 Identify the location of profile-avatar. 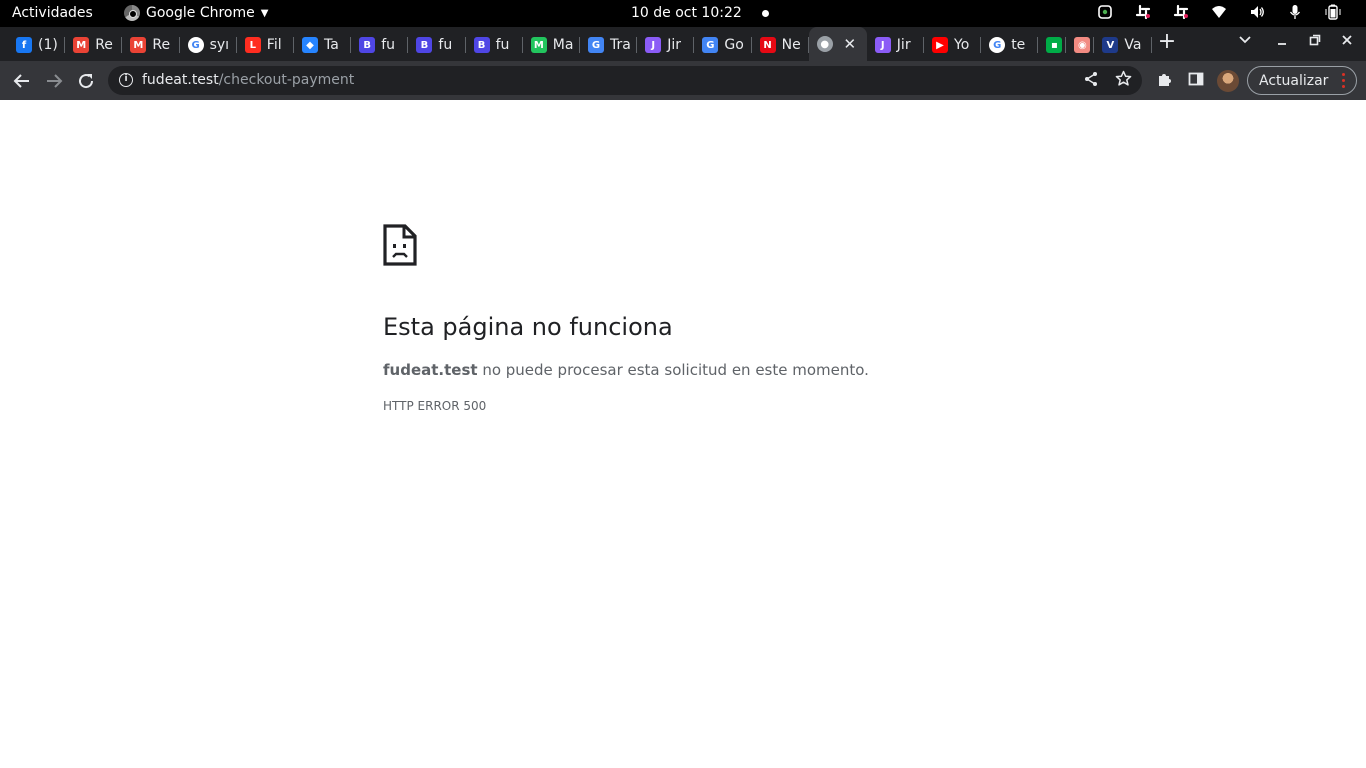
(1228, 81).